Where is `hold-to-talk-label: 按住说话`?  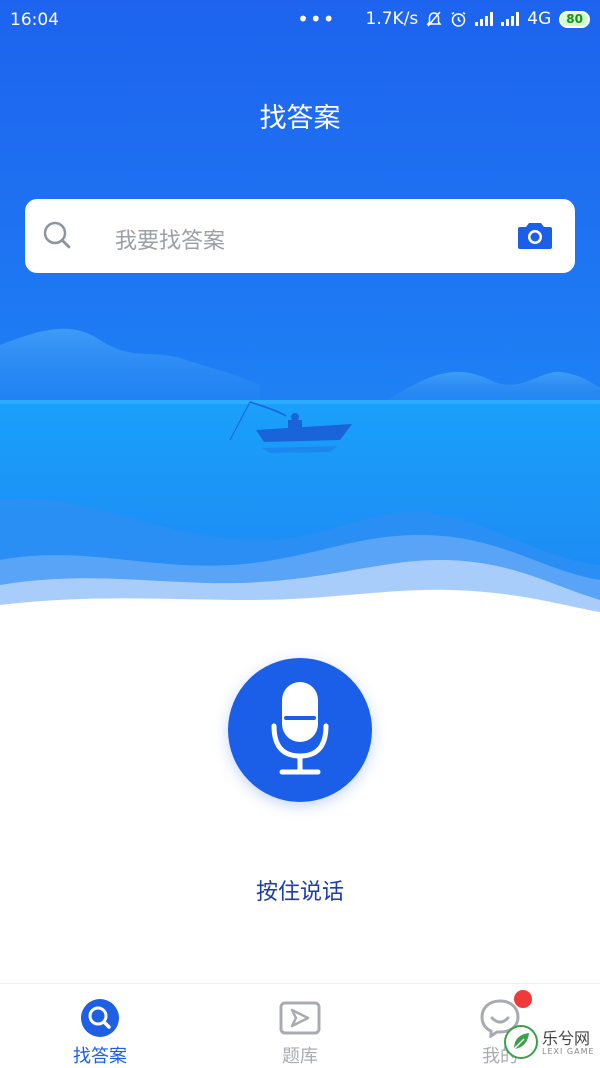
hold-to-talk-label: 按住说话 is located at coordinates (299, 892).